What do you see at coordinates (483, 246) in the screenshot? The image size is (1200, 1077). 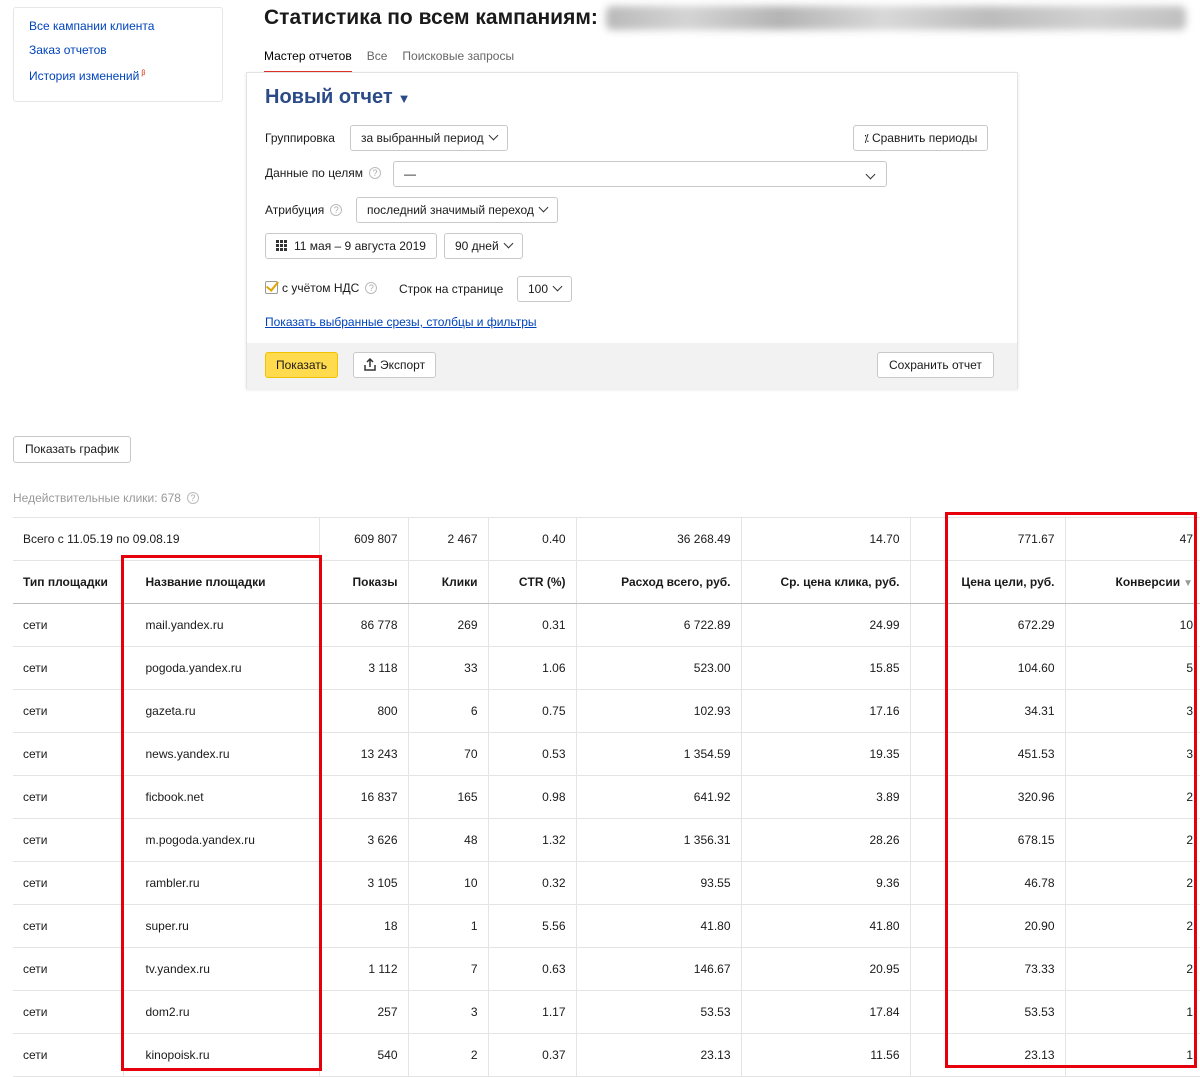 I see `period-select: 90 дней` at bounding box center [483, 246].